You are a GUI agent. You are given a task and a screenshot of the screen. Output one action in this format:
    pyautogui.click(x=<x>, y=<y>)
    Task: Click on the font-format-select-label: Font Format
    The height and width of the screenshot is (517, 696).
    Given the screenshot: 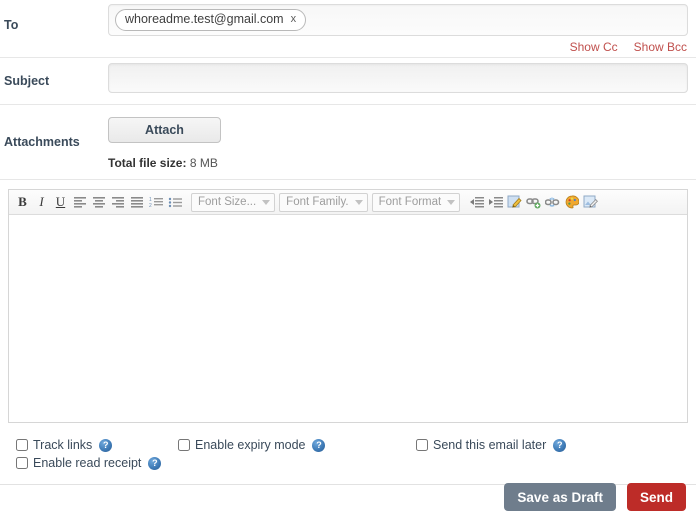 What is the action you would take?
    pyautogui.click(x=410, y=202)
    